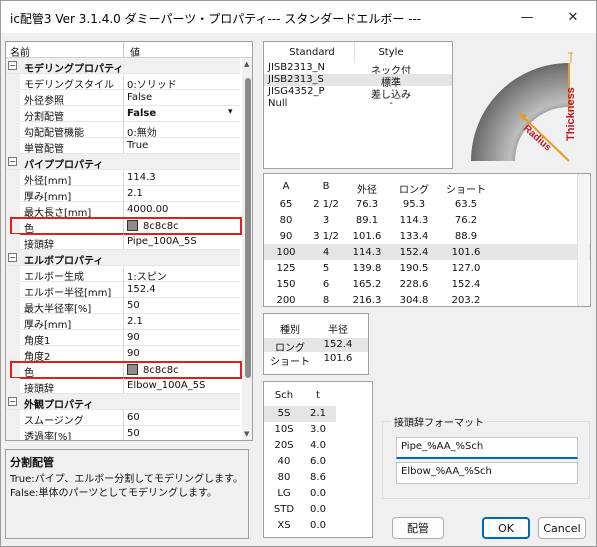  I want to click on standards-row: JISB2313_S 標準, so click(358, 81).